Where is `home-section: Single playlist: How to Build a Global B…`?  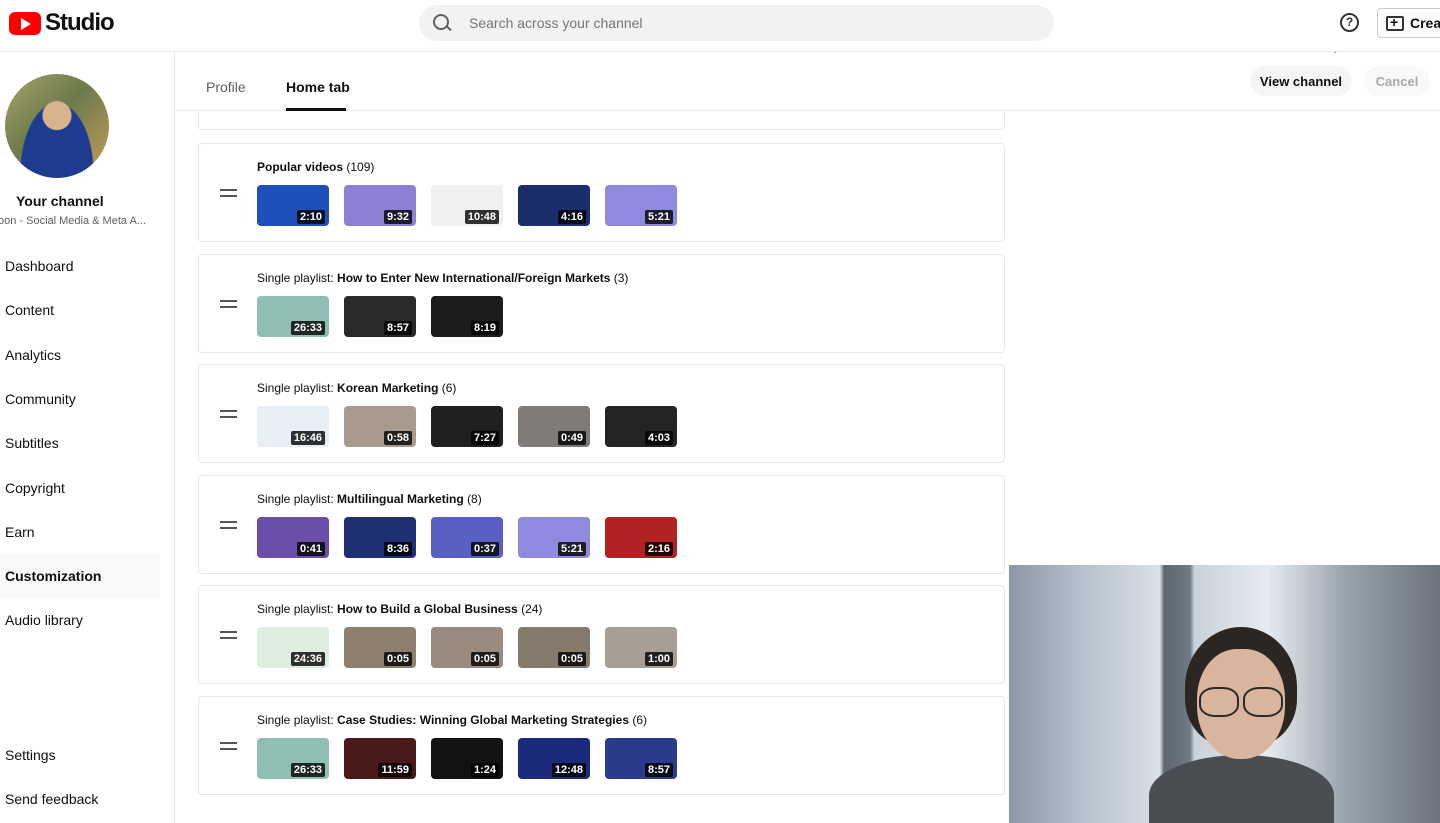
home-section: Single playlist: How to Build a Global B… is located at coordinates (601, 635).